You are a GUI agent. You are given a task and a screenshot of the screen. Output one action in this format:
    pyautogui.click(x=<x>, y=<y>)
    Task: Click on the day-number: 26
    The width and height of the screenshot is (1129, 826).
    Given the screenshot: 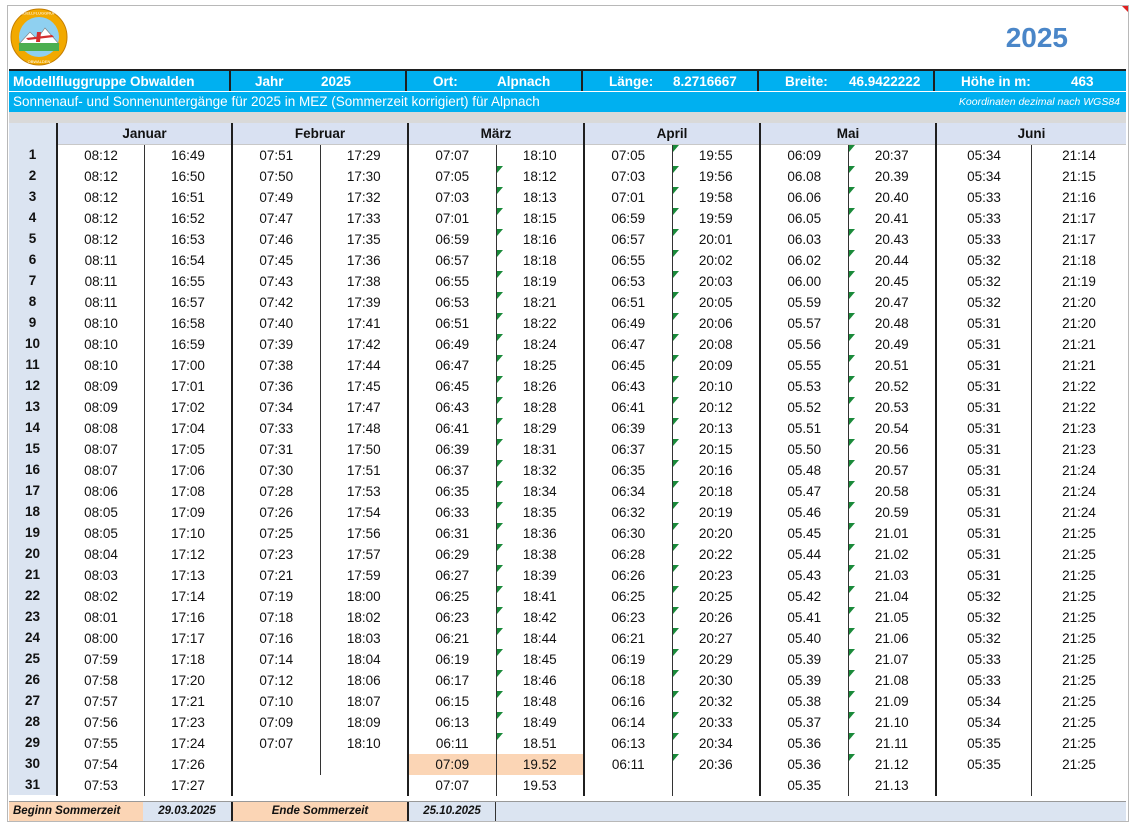 What is the action you would take?
    pyautogui.click(x=32, y=679)
    